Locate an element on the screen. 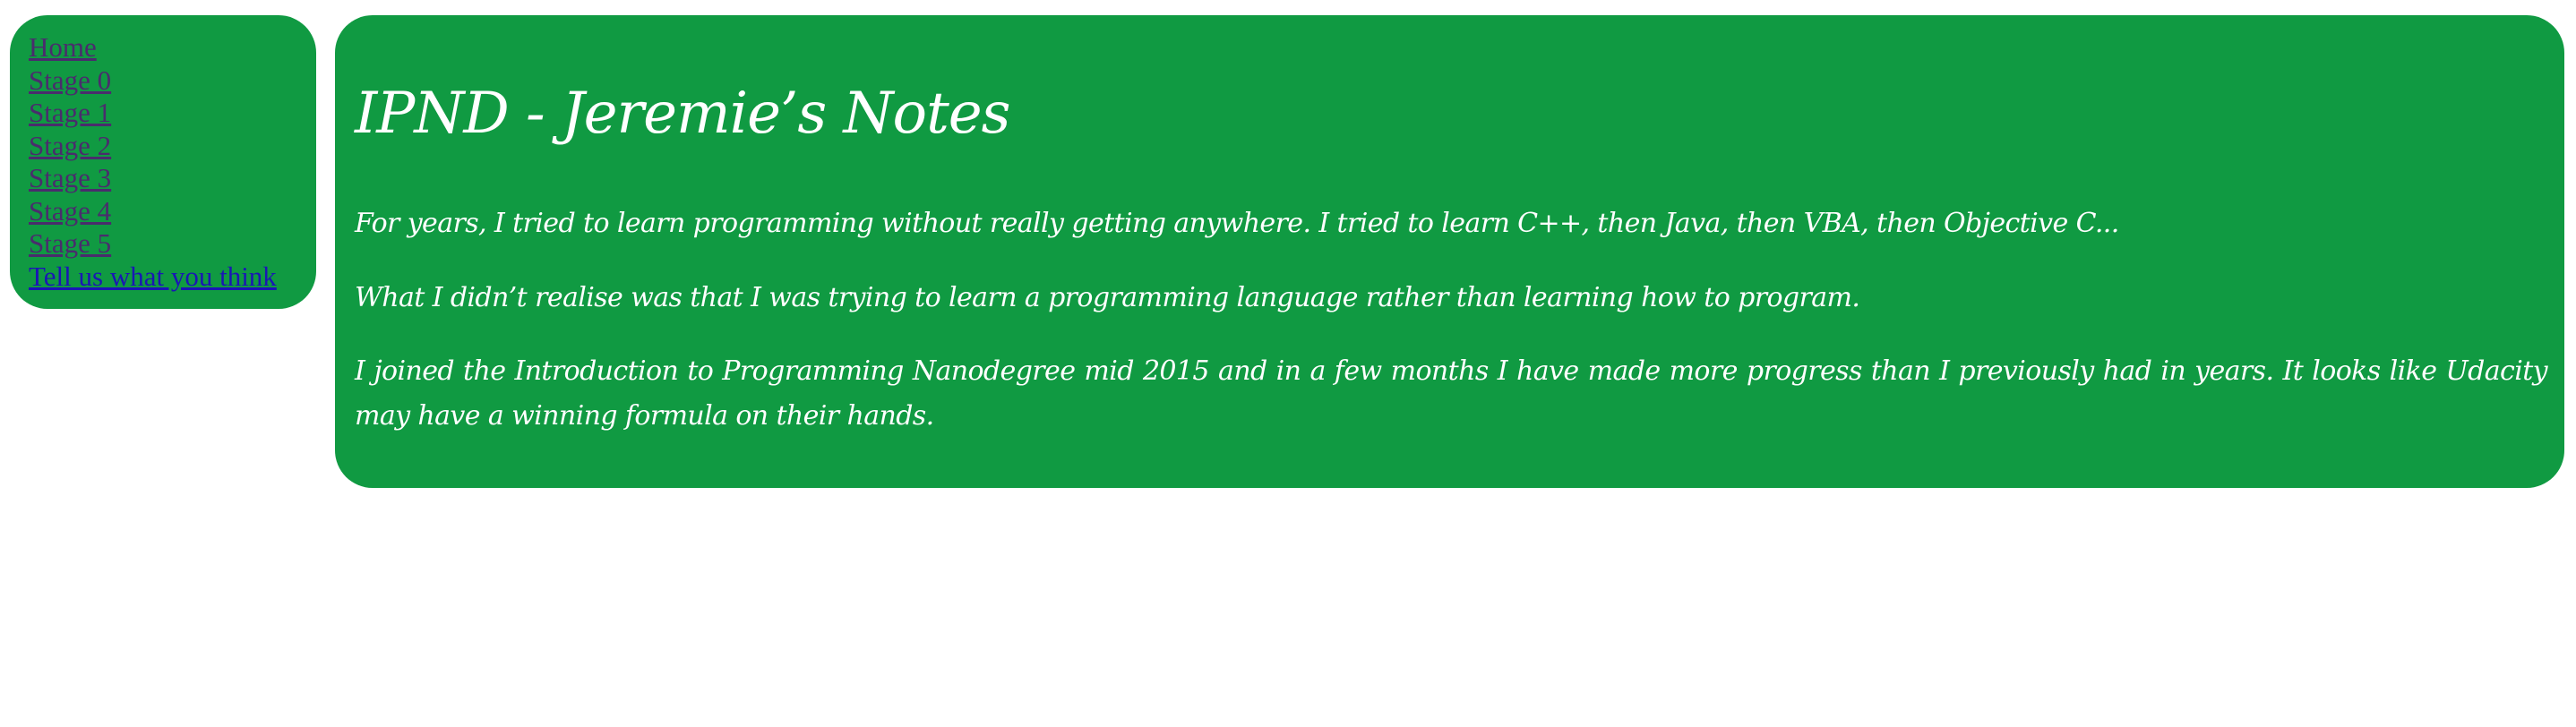 The height and width of the screenshot is (727, 2576). nav-link-stage-1: Stage 1 is located at coordinates (172, 113).